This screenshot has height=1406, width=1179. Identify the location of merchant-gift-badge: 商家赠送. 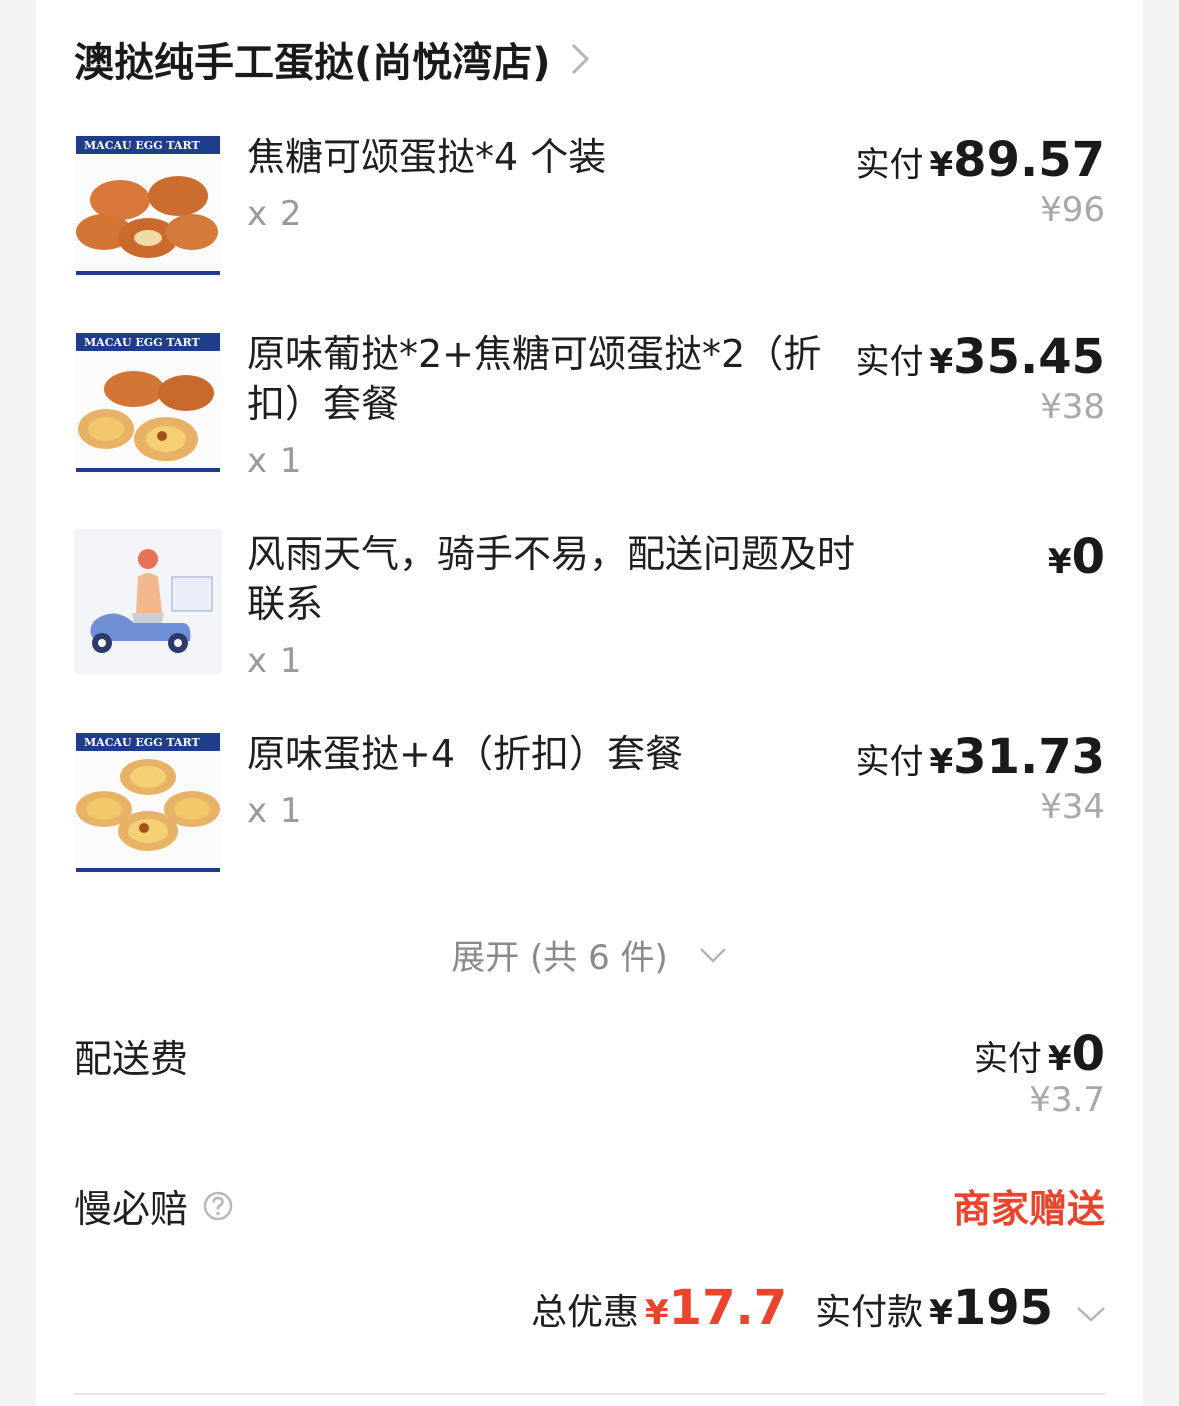
(1028, 1209).